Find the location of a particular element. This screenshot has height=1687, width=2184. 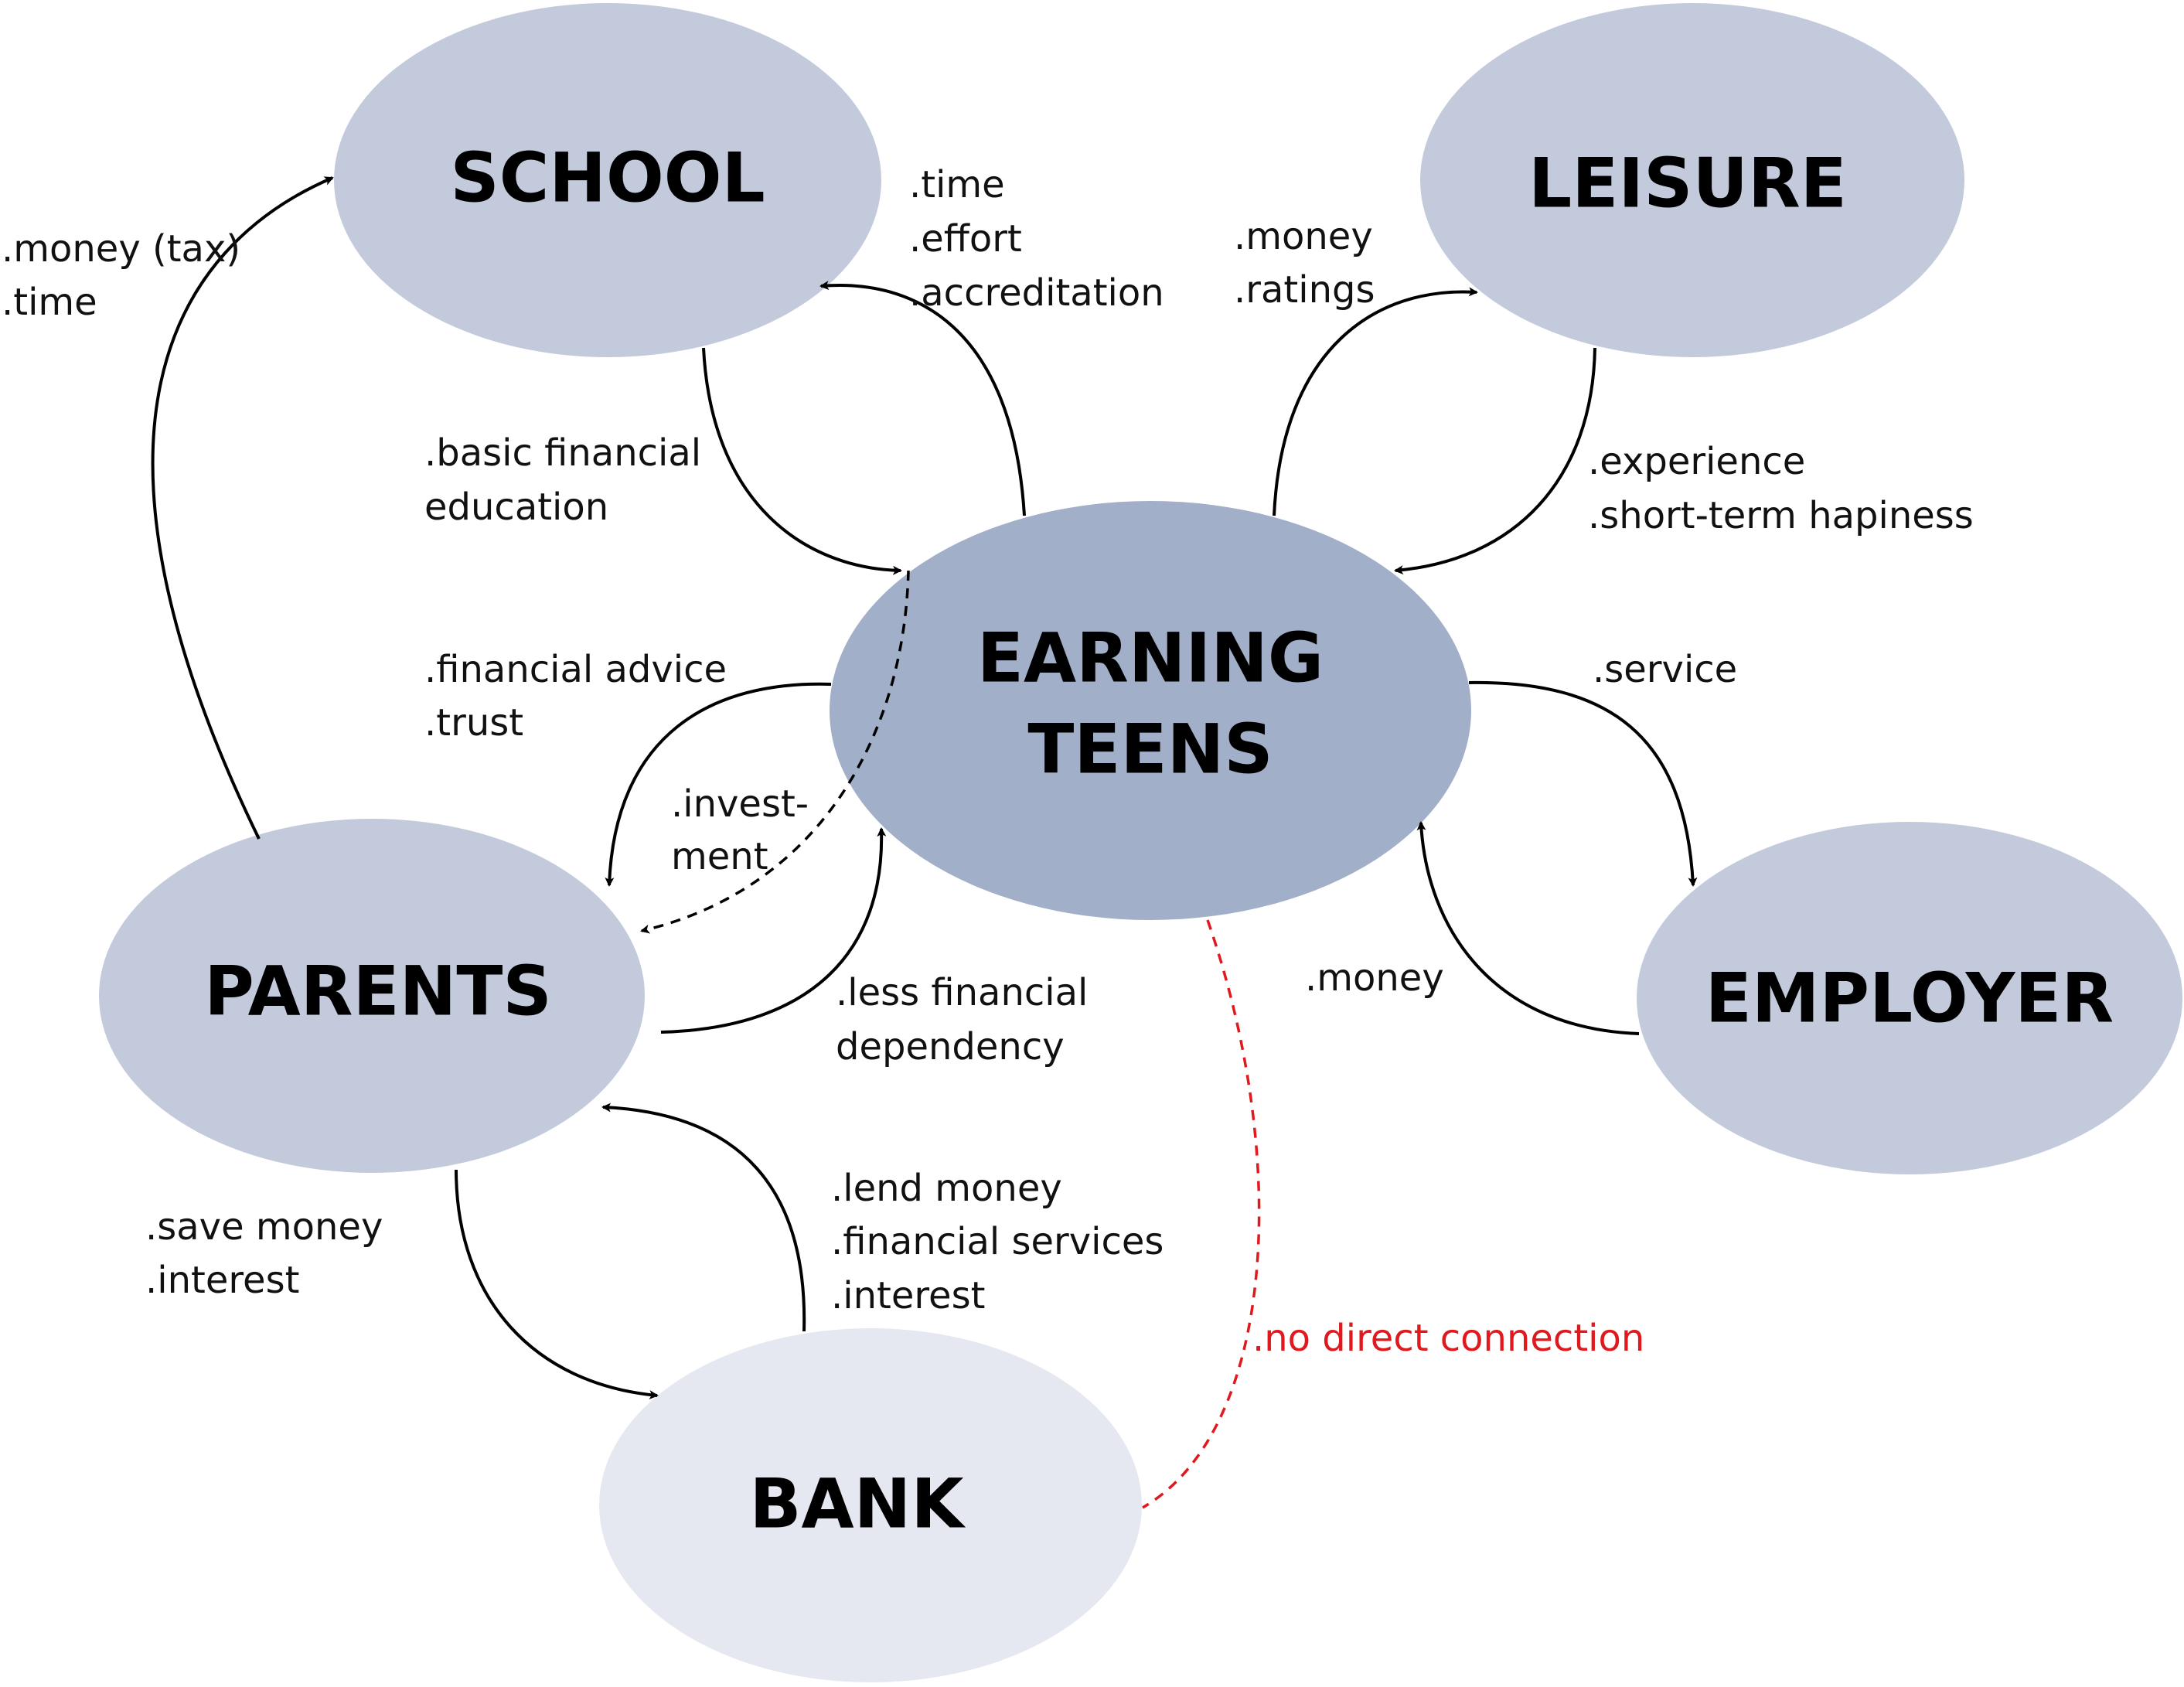

node-earning-teens: EARNING TEENS is located at coordinates (1150, 711).